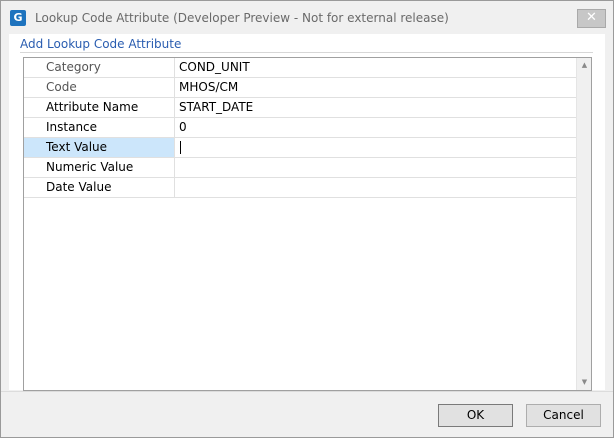 This screenshot has height=438, width=614. I want to click on close-button: ✕, so click(591, 18).